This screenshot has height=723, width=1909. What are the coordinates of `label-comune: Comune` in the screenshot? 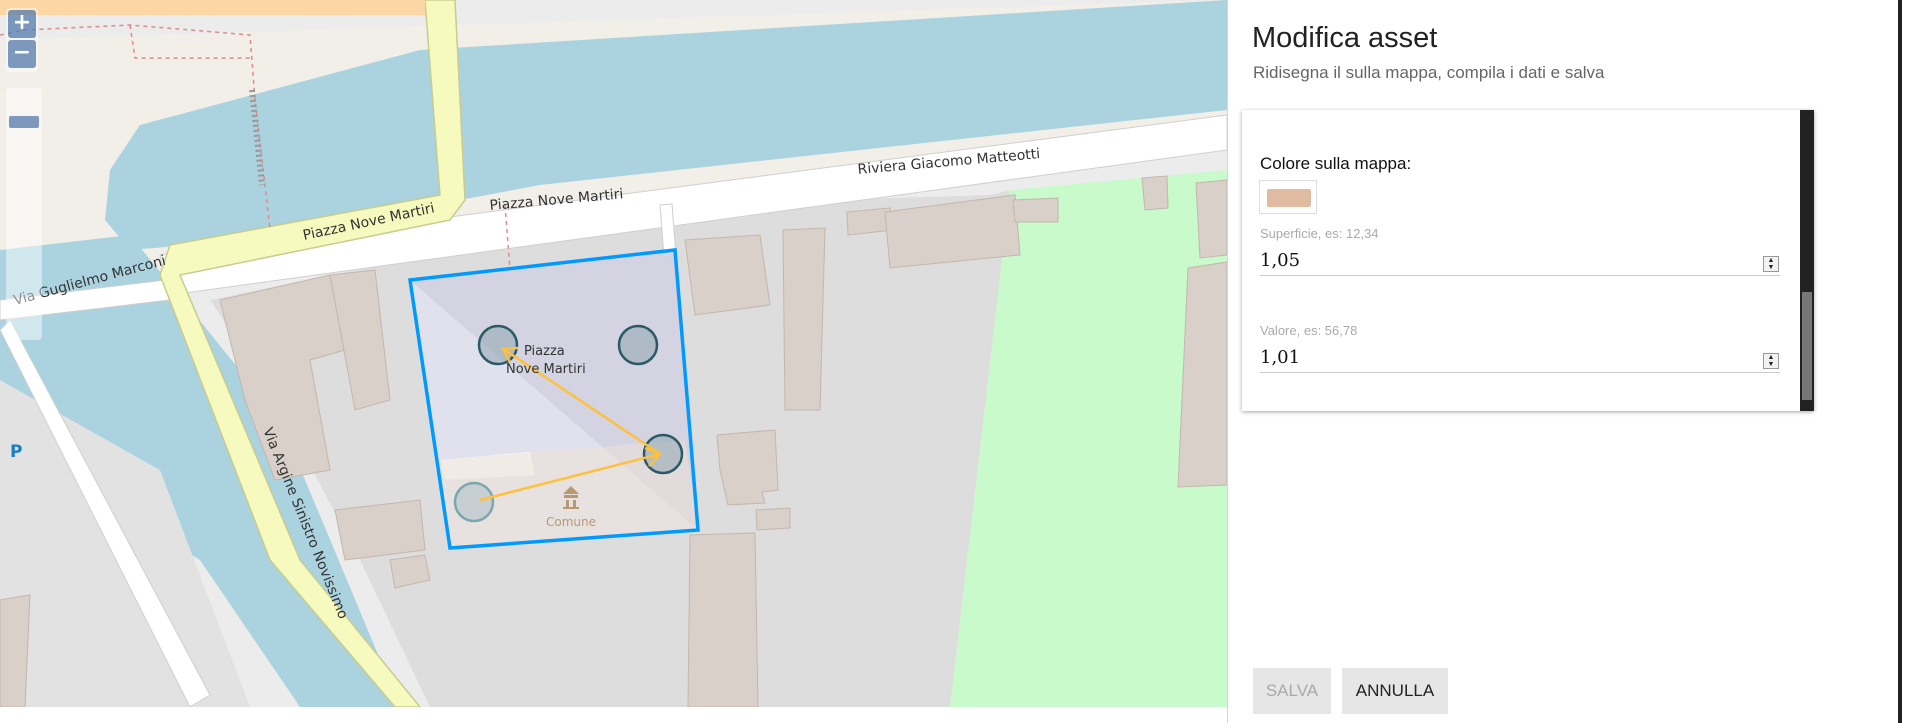 It's located at (571, 522).